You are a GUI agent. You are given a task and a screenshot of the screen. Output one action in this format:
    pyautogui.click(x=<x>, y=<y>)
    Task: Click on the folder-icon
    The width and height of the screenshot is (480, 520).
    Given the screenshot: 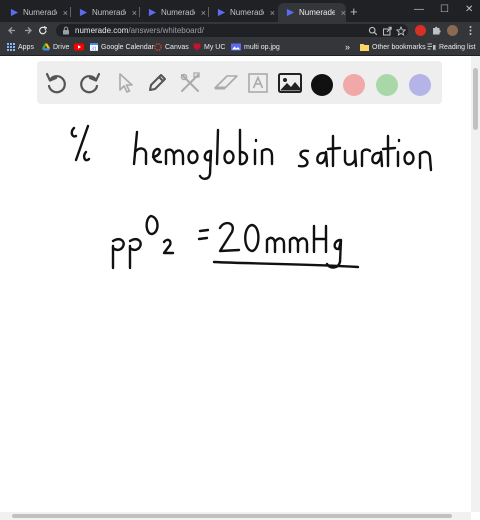 What is the action you would take?
    pyautogui.click(x=364, y=47)
    